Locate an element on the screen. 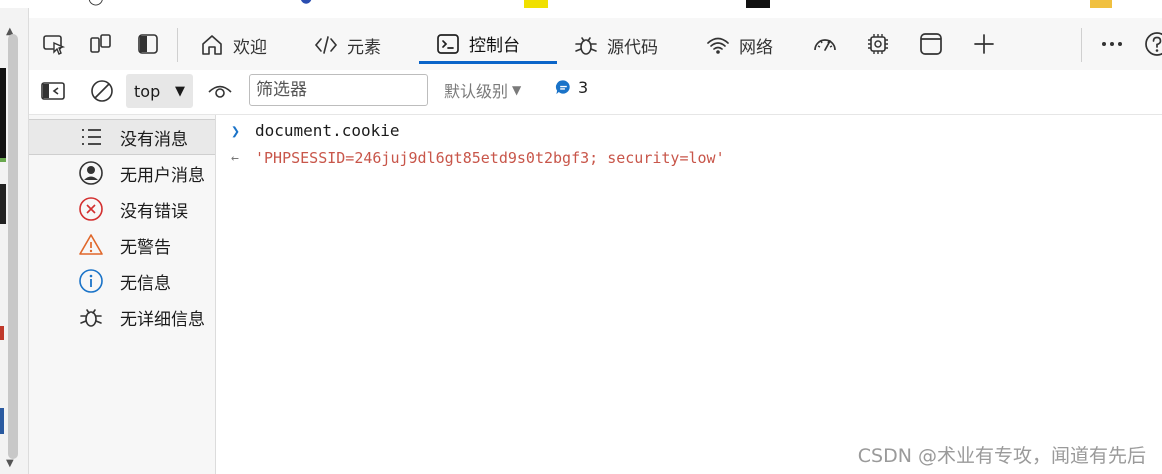 The image size is (1162, 474). tab-sources: 源代码 is located at coordinates (615, 45).